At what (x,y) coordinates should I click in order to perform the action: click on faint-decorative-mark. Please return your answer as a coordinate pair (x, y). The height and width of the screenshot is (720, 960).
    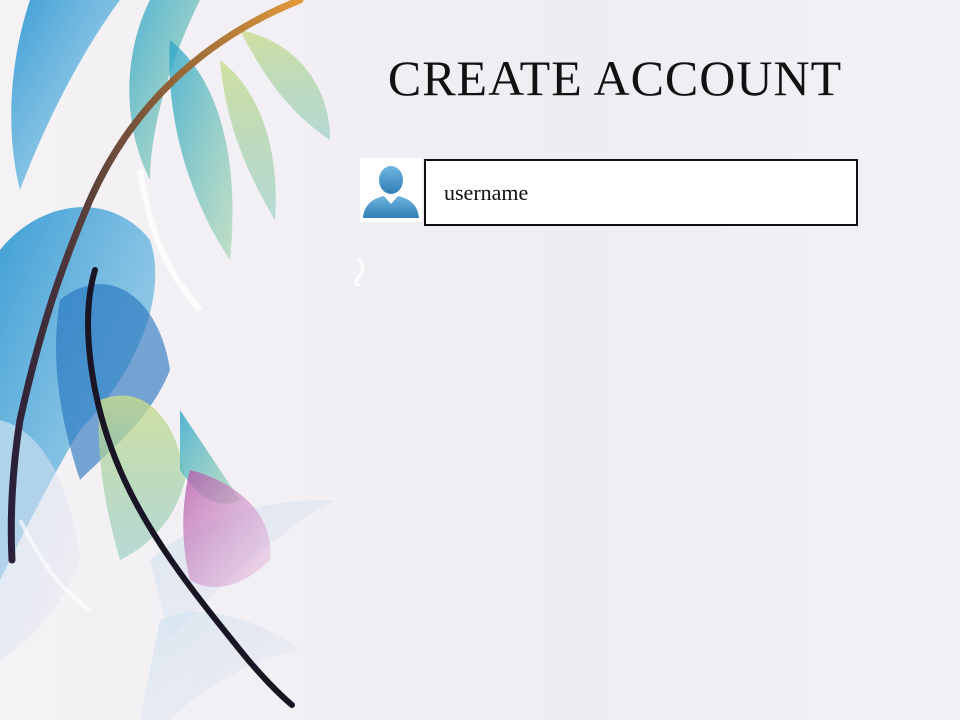
    Looking at the image, I should click on (359, 272).